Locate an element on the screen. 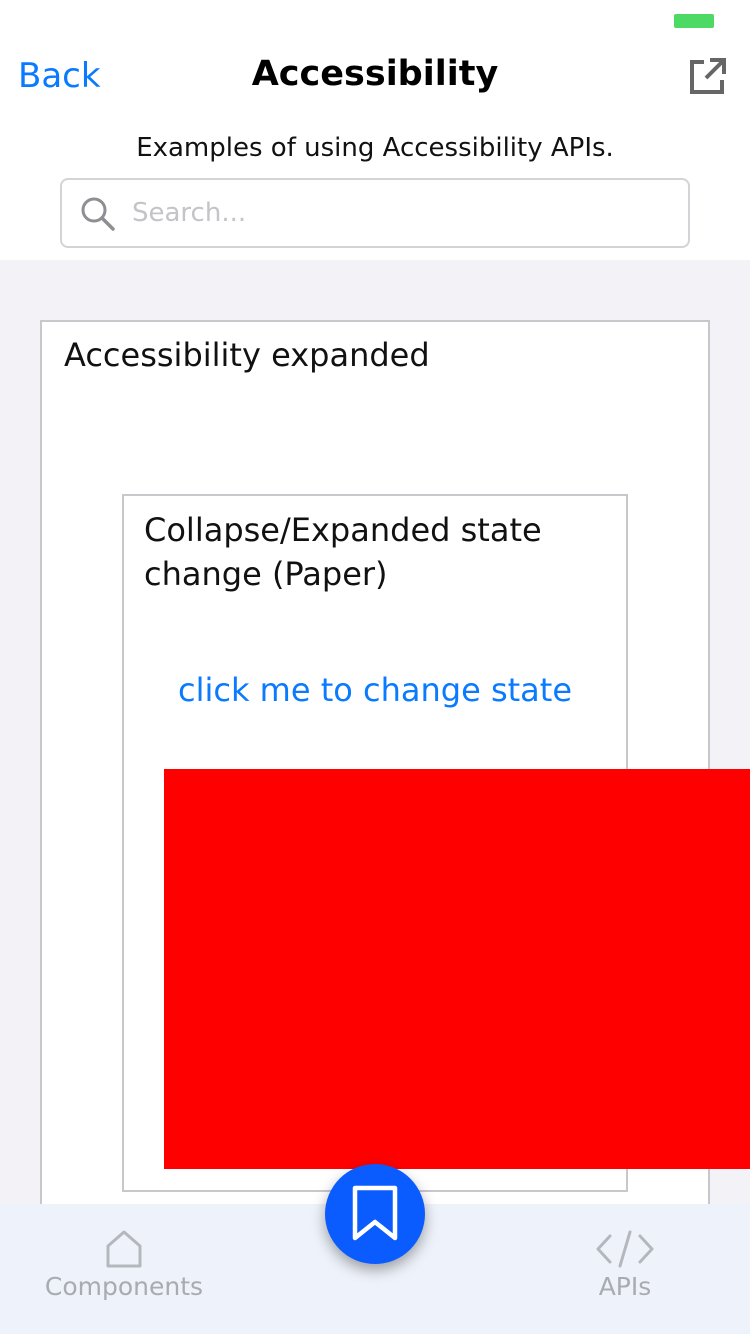 The width and height of the screenshot is (750, 1334). open-in-new-icon is located at coordinates (708, 76).